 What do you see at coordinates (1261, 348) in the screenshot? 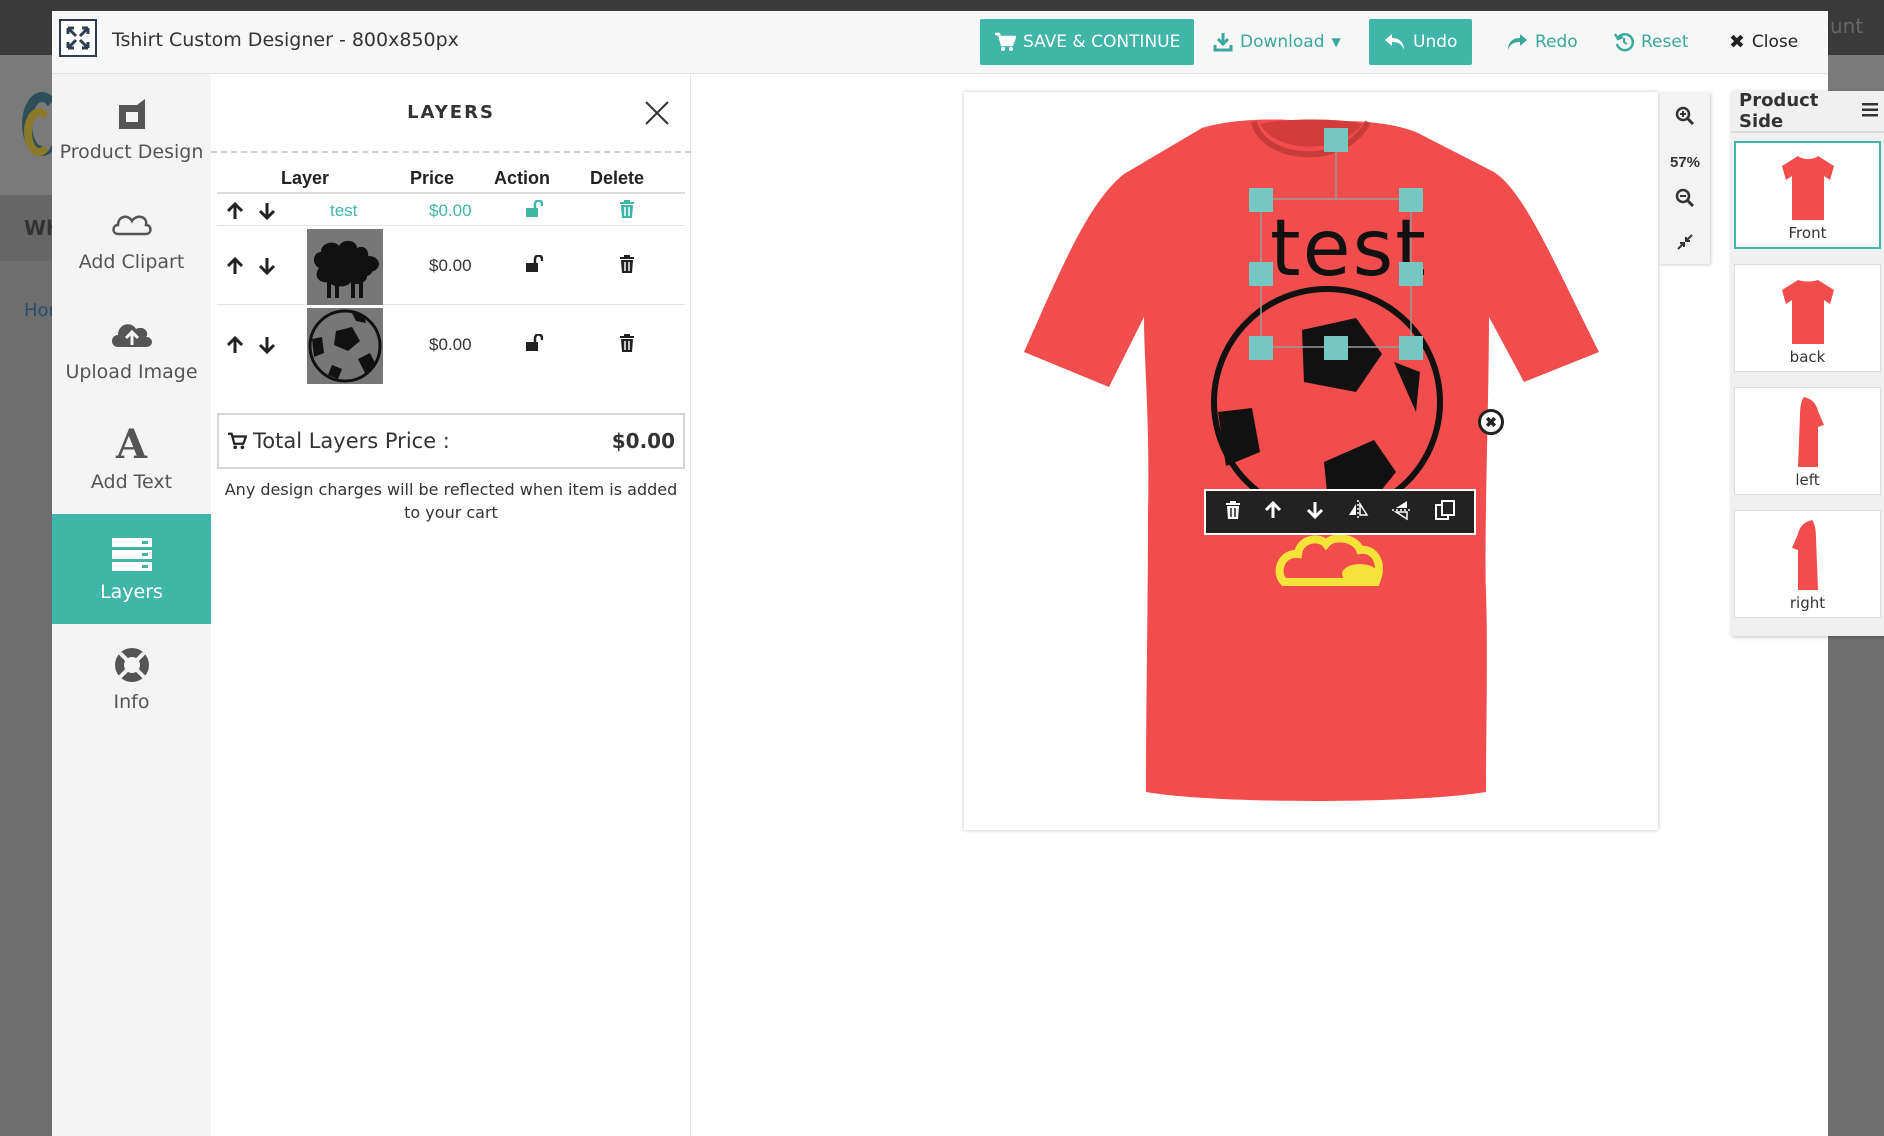
I see `resize-handle-bottom-left` at bounding box center [1261, 348].